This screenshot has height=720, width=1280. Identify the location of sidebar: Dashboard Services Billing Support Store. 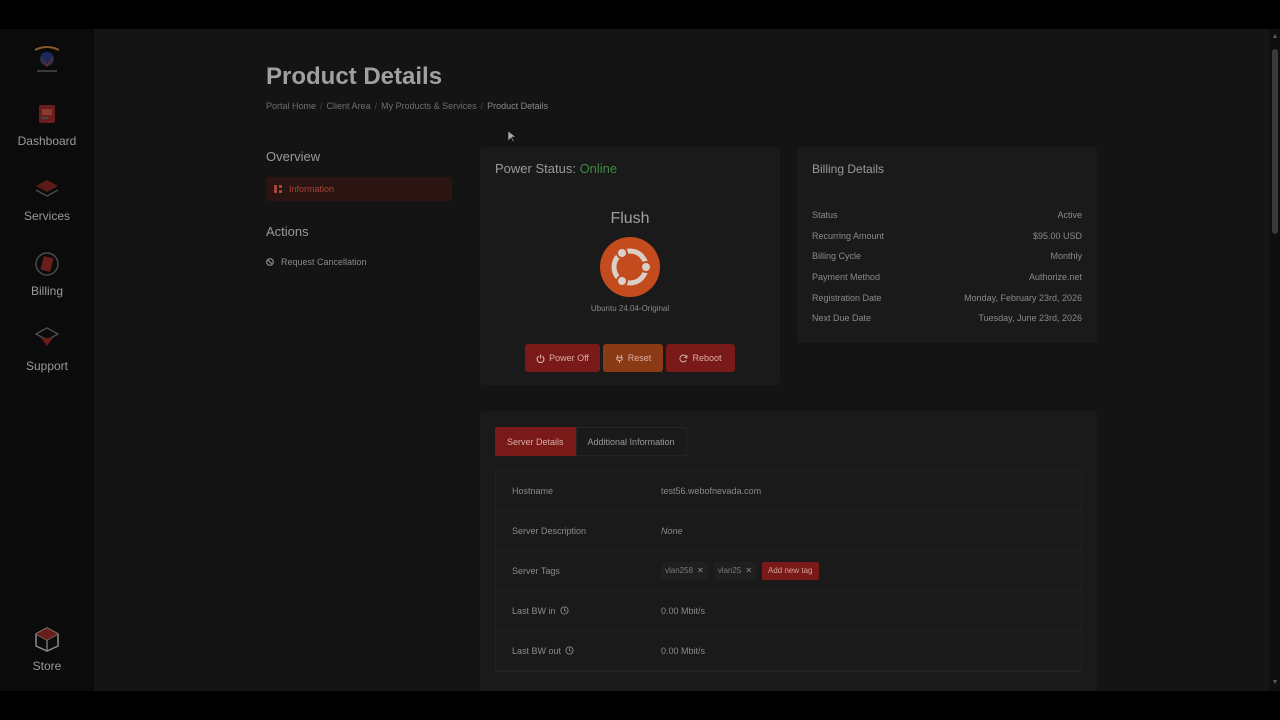
(47, 360).